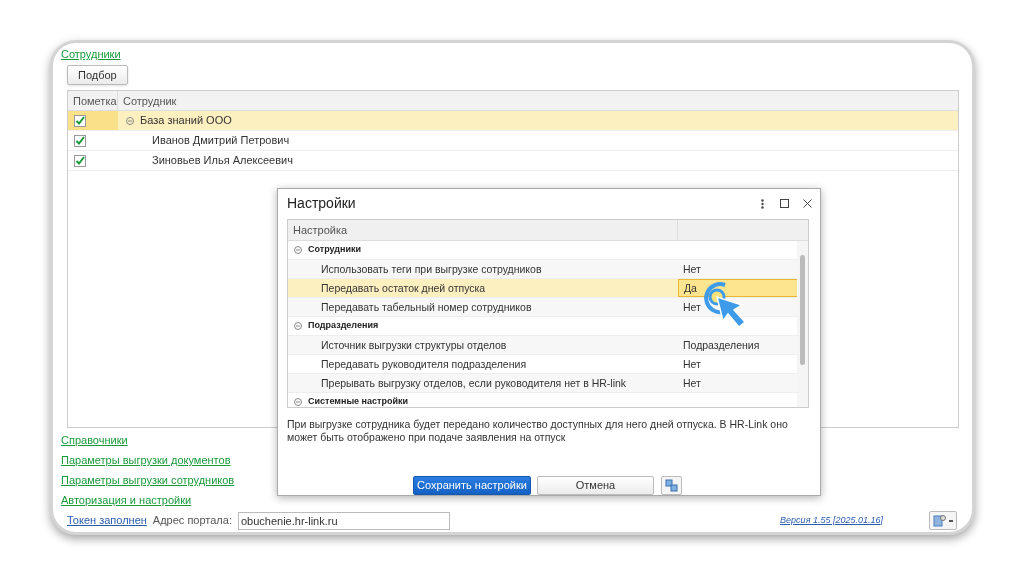 The height and width of the screenshot is (579, 1024). Describe the element at coordinates (424, 363) in the screenshot. I see `setting-label: Передавать руководителя подразделения` at that location.